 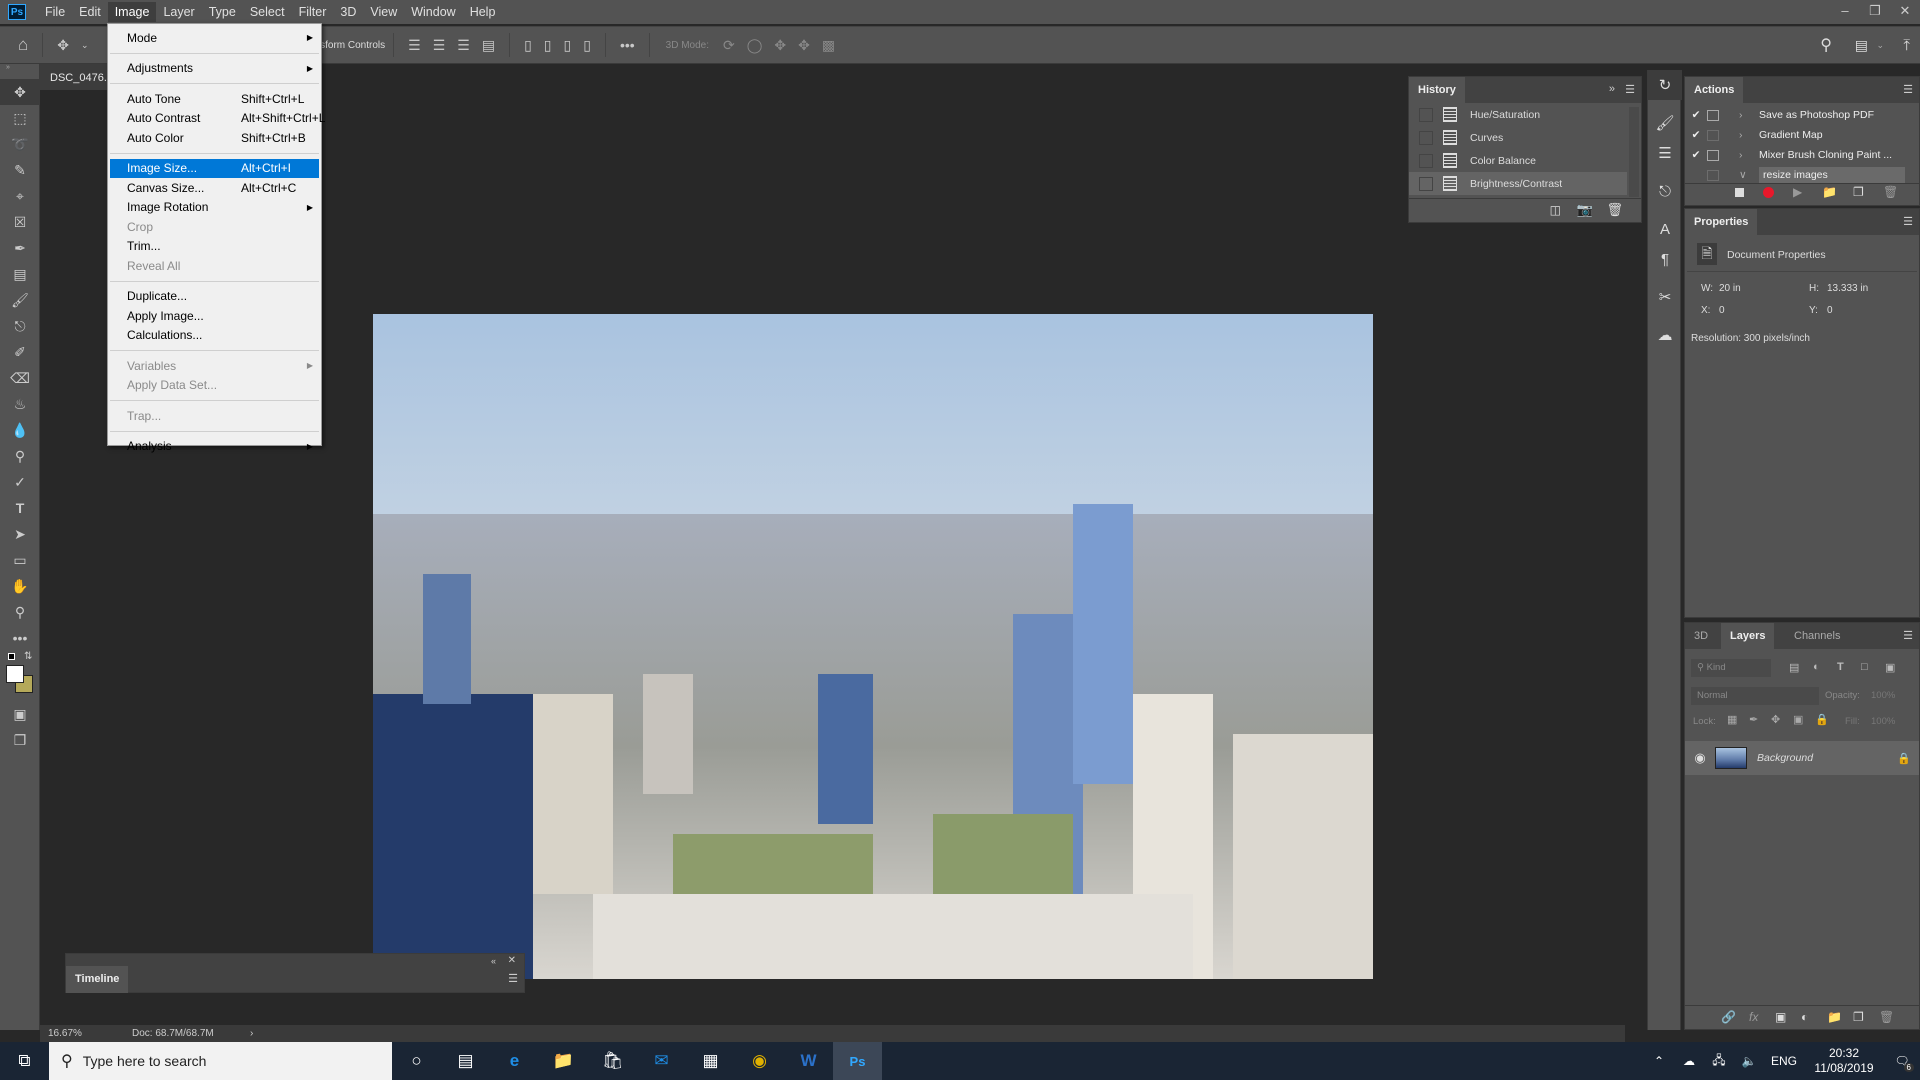 What do you see at coordinates (1794, 667) in the screenshot?
I see `filter-pixel-icon: ▤` at bounding box center [1794, 667].